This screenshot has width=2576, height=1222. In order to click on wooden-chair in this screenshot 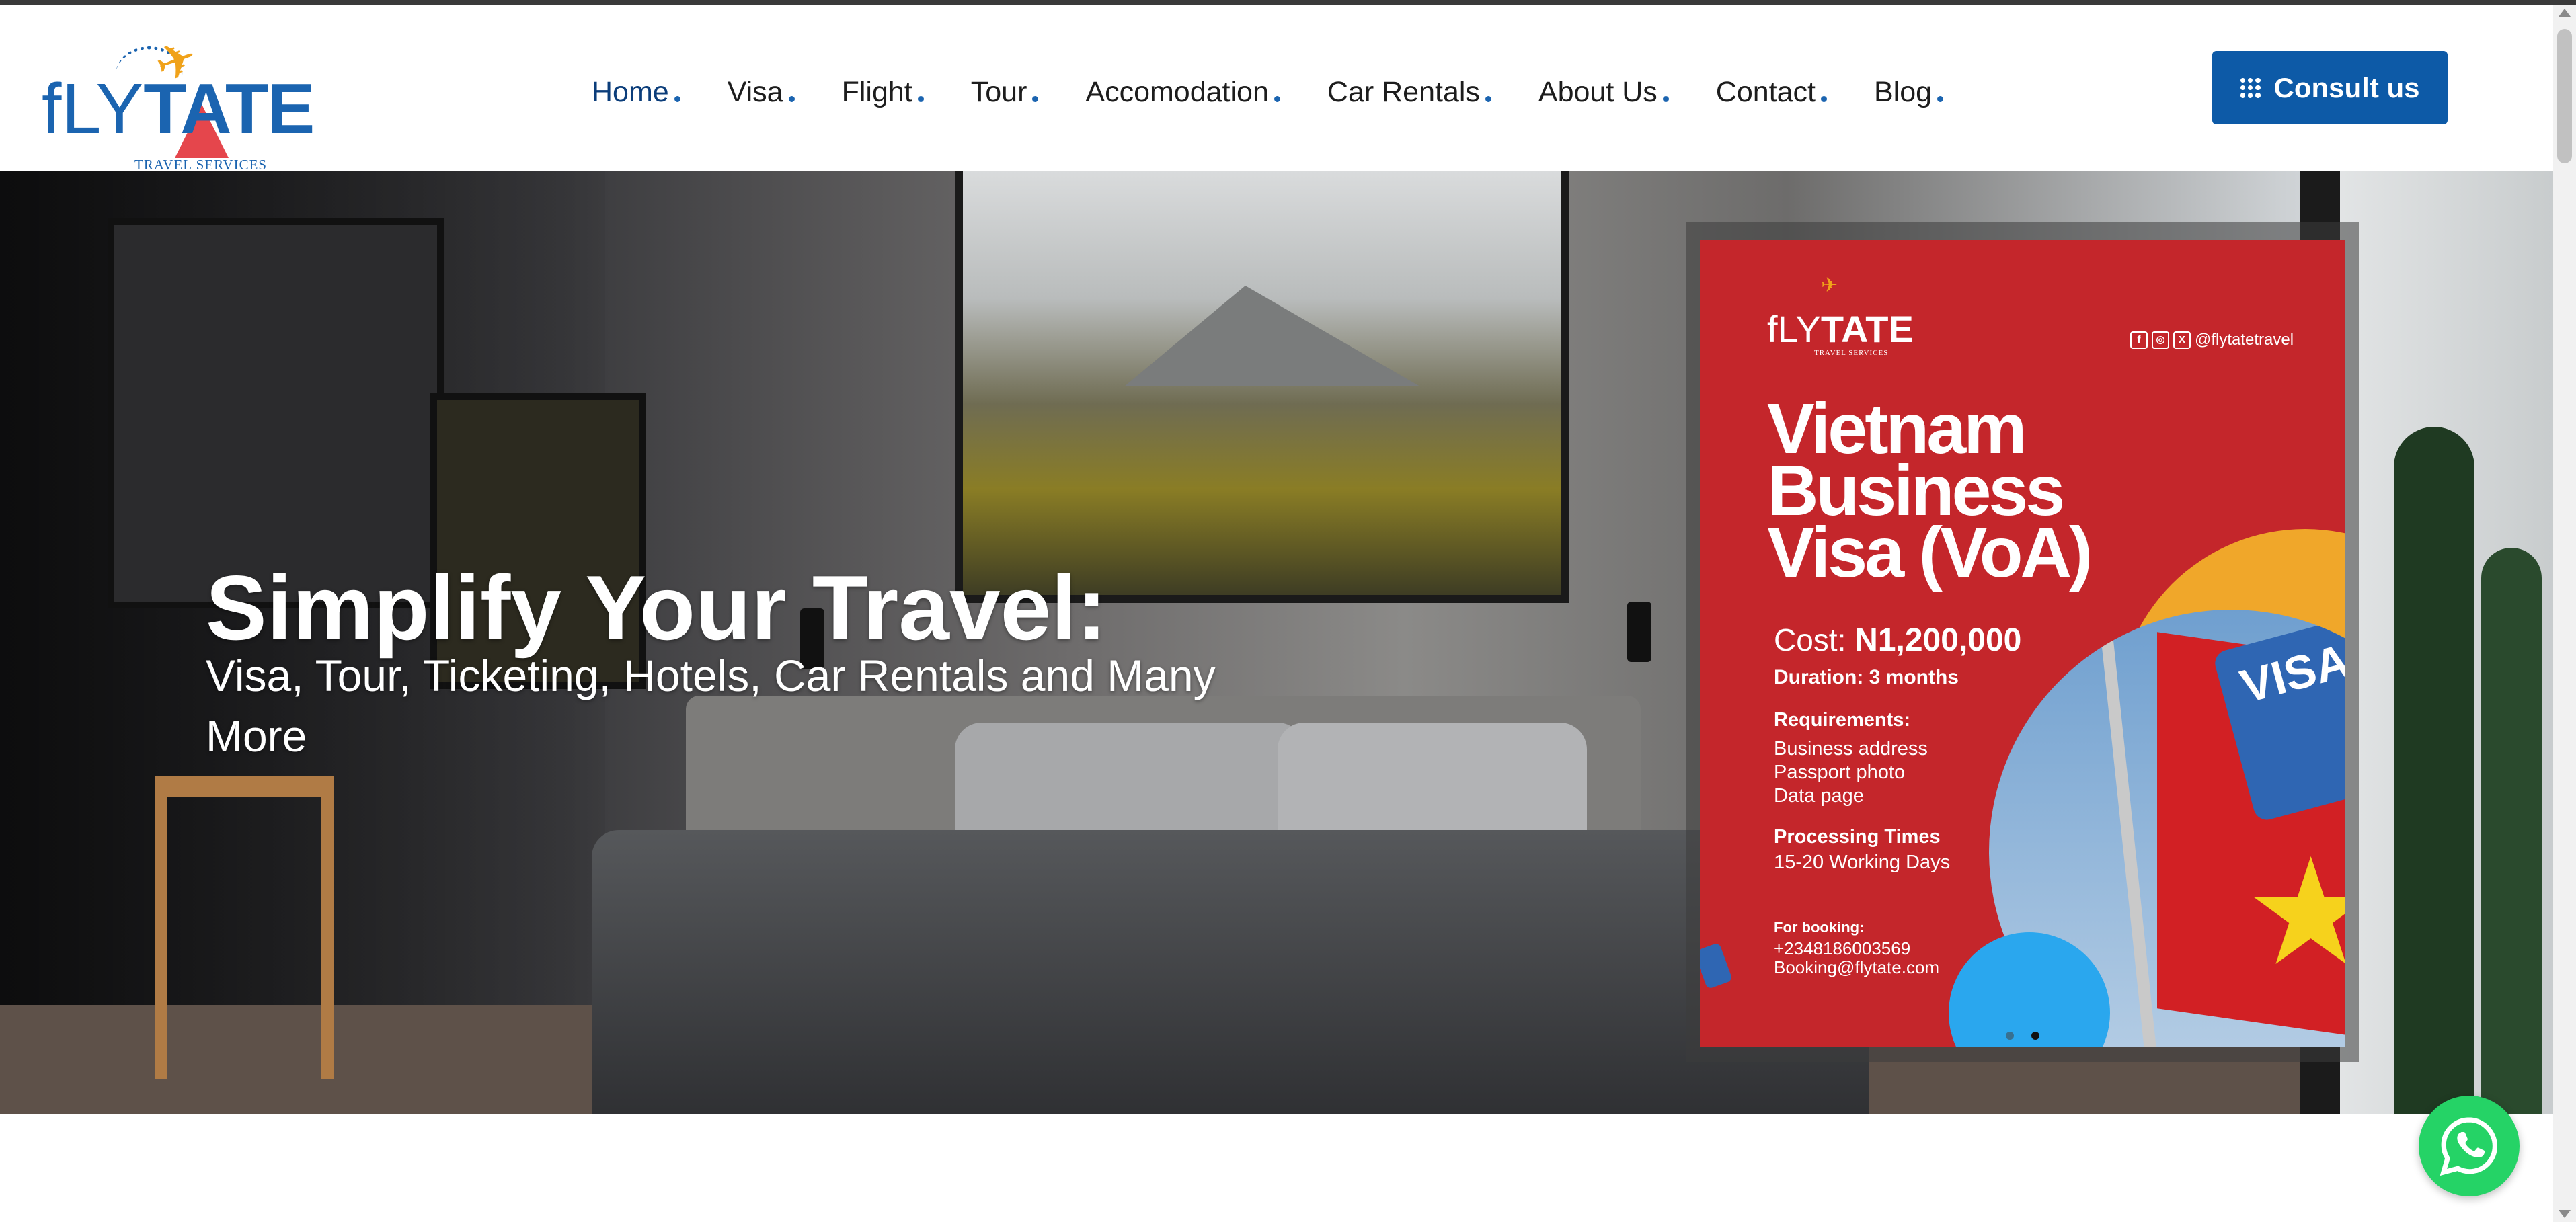, I will do `click(245, 927)`.